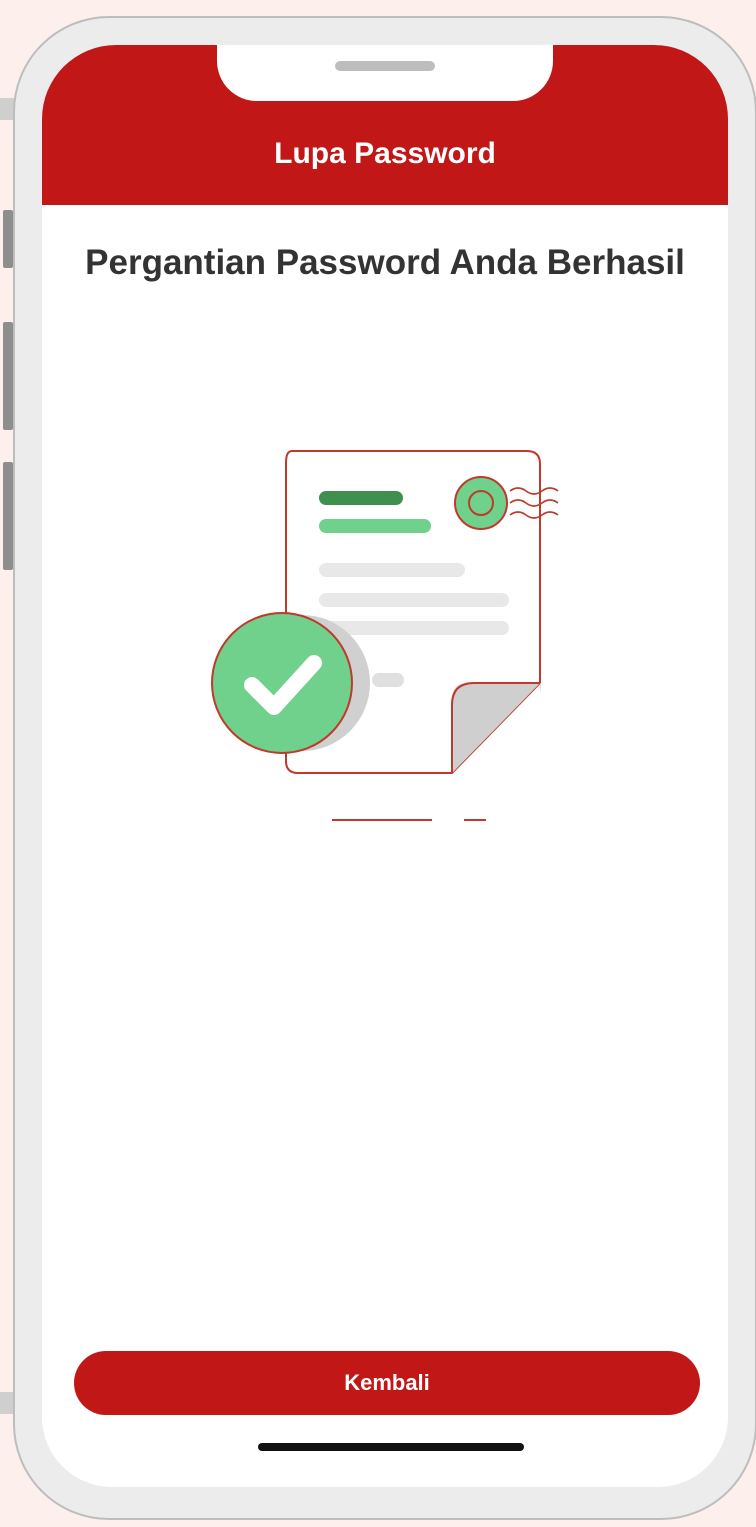 The width and height of the screenshot is (756, 1527). What do you see at coordinates (387, 1383) in the screenshot?
I see `back-button: Kembali` at bounding box center [387, 1383].